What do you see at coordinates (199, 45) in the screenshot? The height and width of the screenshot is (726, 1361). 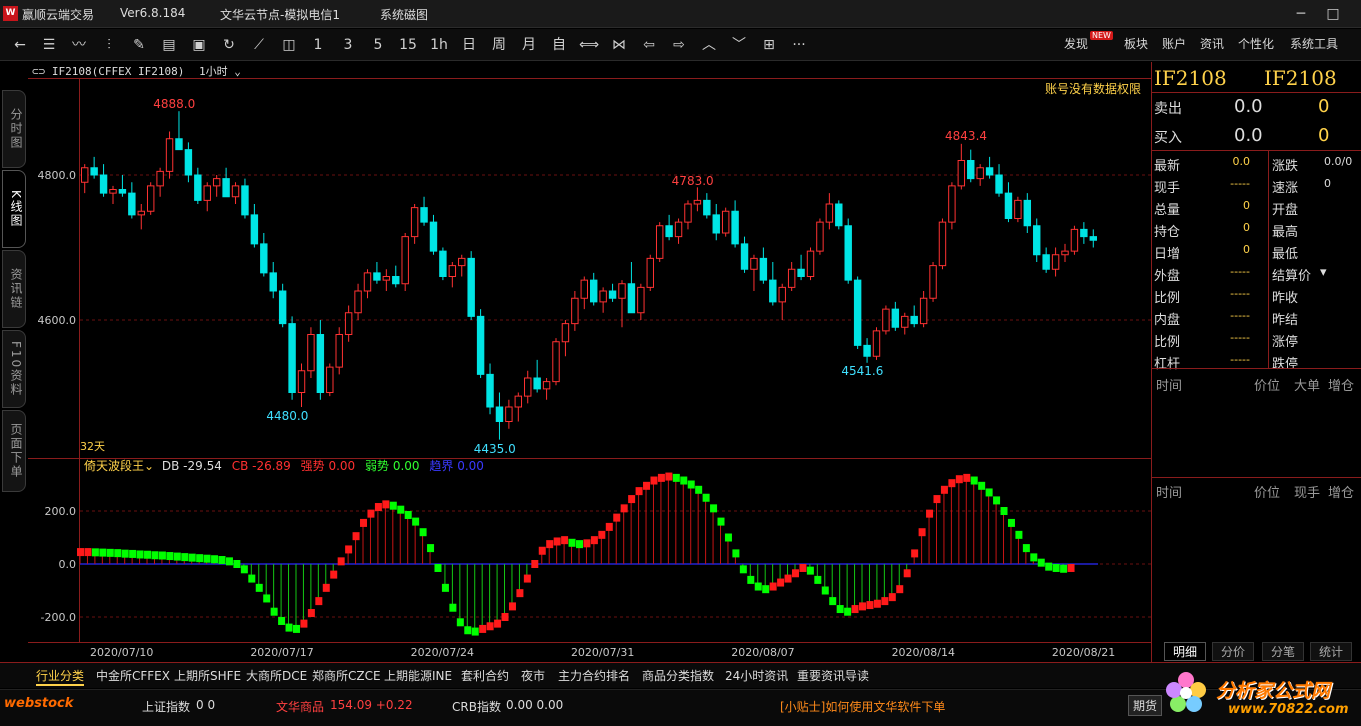 I see `save-icon: ▣` at bounding box center [199, 45].